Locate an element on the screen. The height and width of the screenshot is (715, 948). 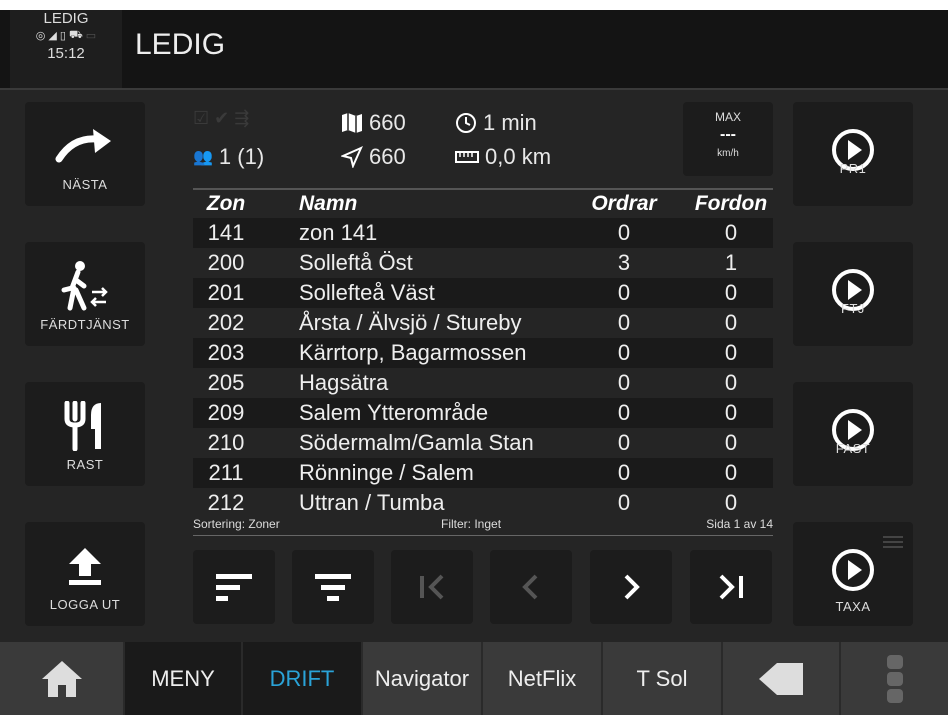
sort-button is located at coordinates (234, 587).